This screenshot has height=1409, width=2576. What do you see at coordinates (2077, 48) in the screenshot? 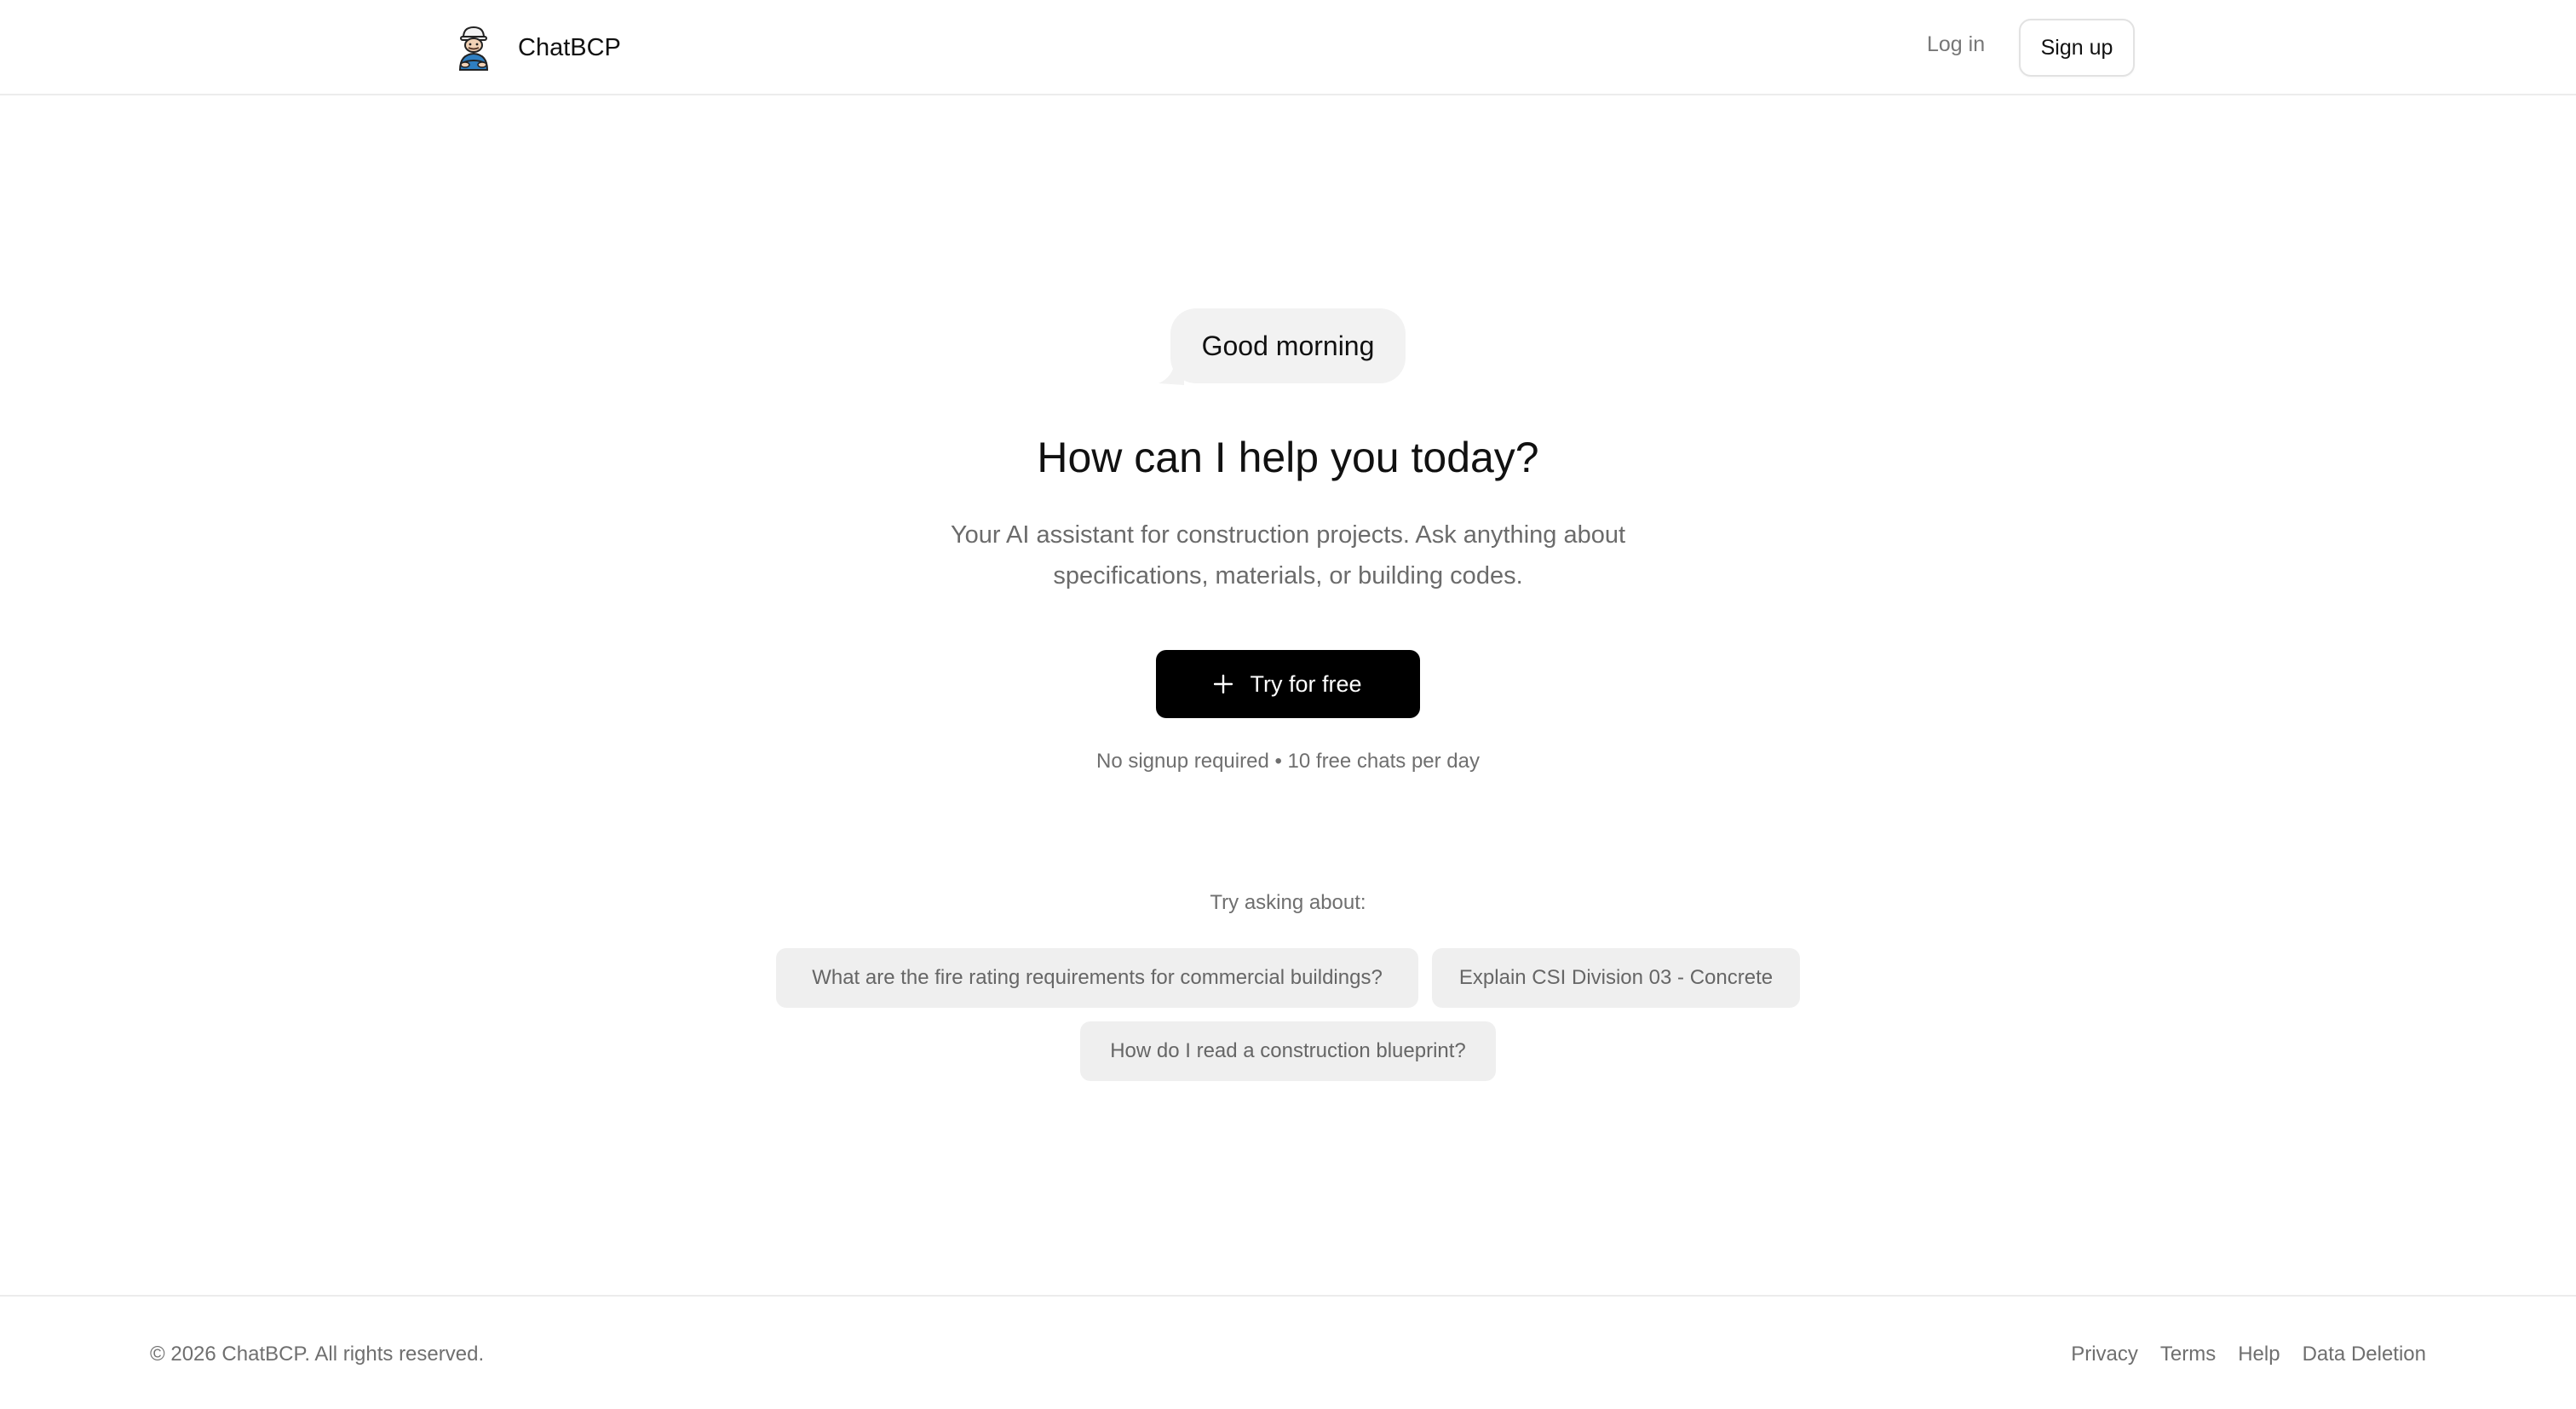
I see `signup-button: Sign up` at bounding box center [2077, 48].